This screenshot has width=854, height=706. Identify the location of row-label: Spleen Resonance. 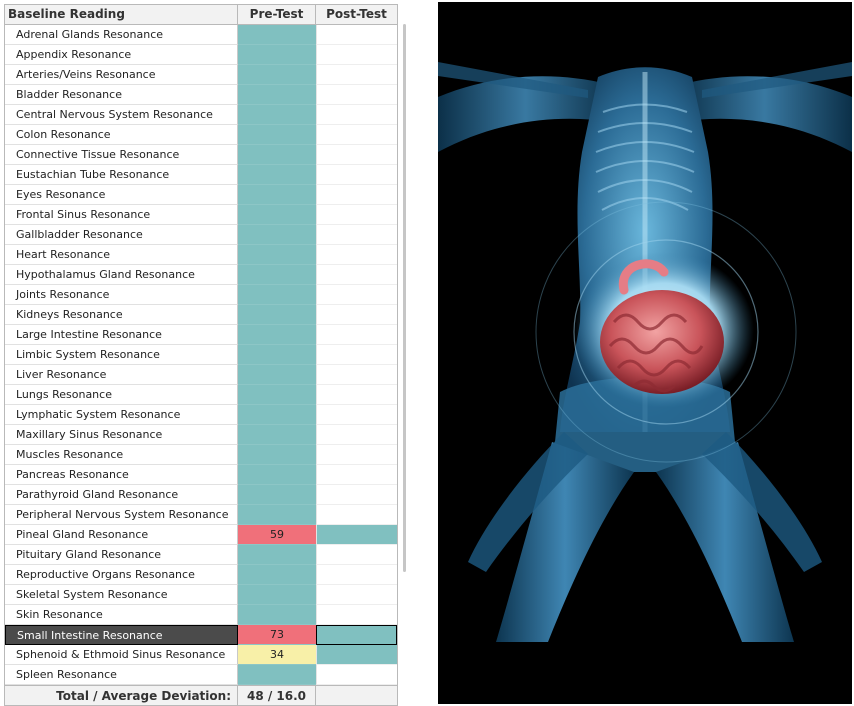
(121, 675).